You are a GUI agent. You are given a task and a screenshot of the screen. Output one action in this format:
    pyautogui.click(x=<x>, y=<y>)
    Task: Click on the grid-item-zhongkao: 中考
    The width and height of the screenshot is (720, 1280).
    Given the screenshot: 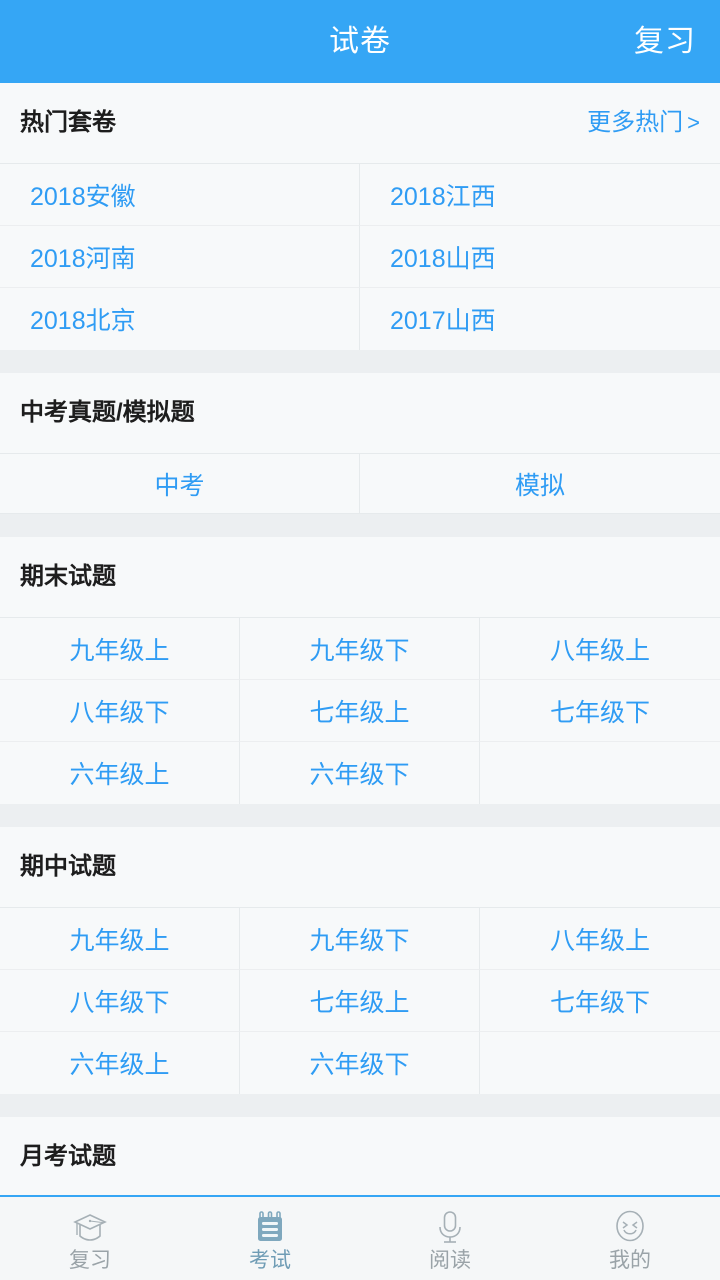 What is the action you would take?
    pyautogui.click(x=180, y=483)
    